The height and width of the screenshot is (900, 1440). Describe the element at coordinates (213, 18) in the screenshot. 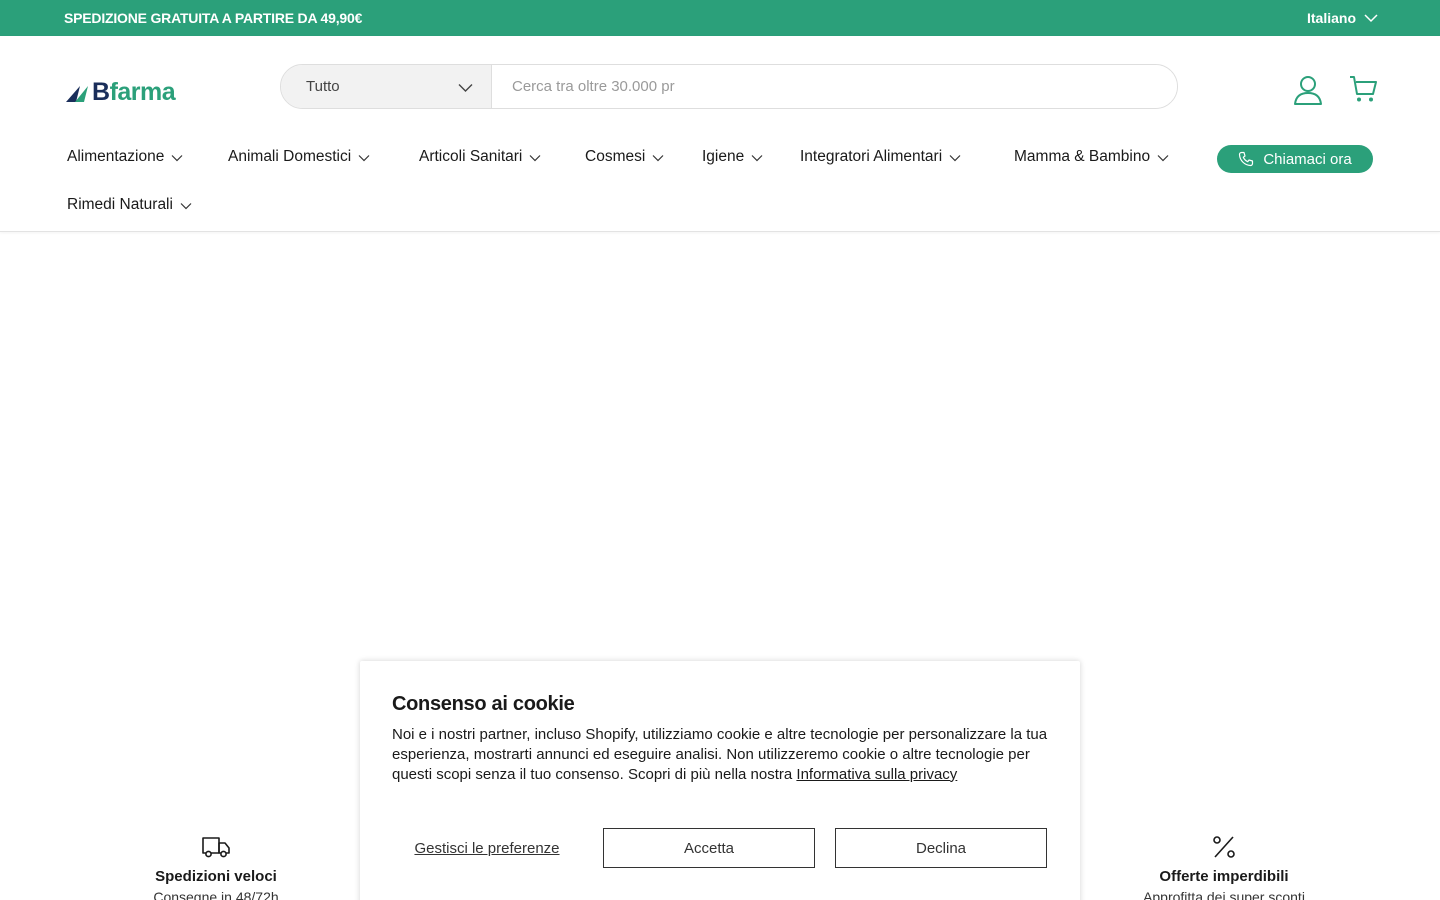

I see `shipping-announcement: SPEDIZIONE GRATUITA A PARTIRE DA 49,90€` at that location.